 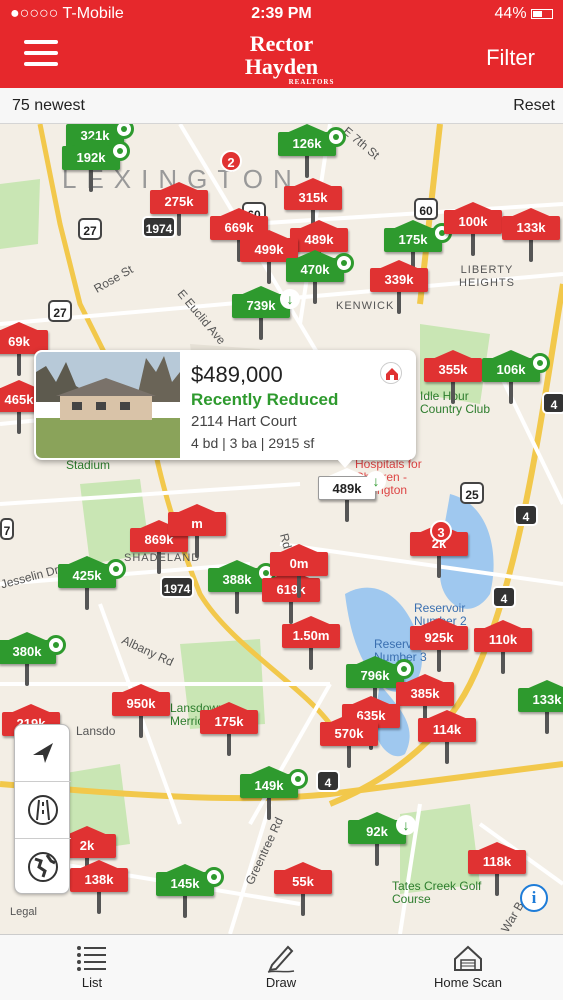 I want to click on results-bar: 75 newest Reset, so click(x=281, y=106).